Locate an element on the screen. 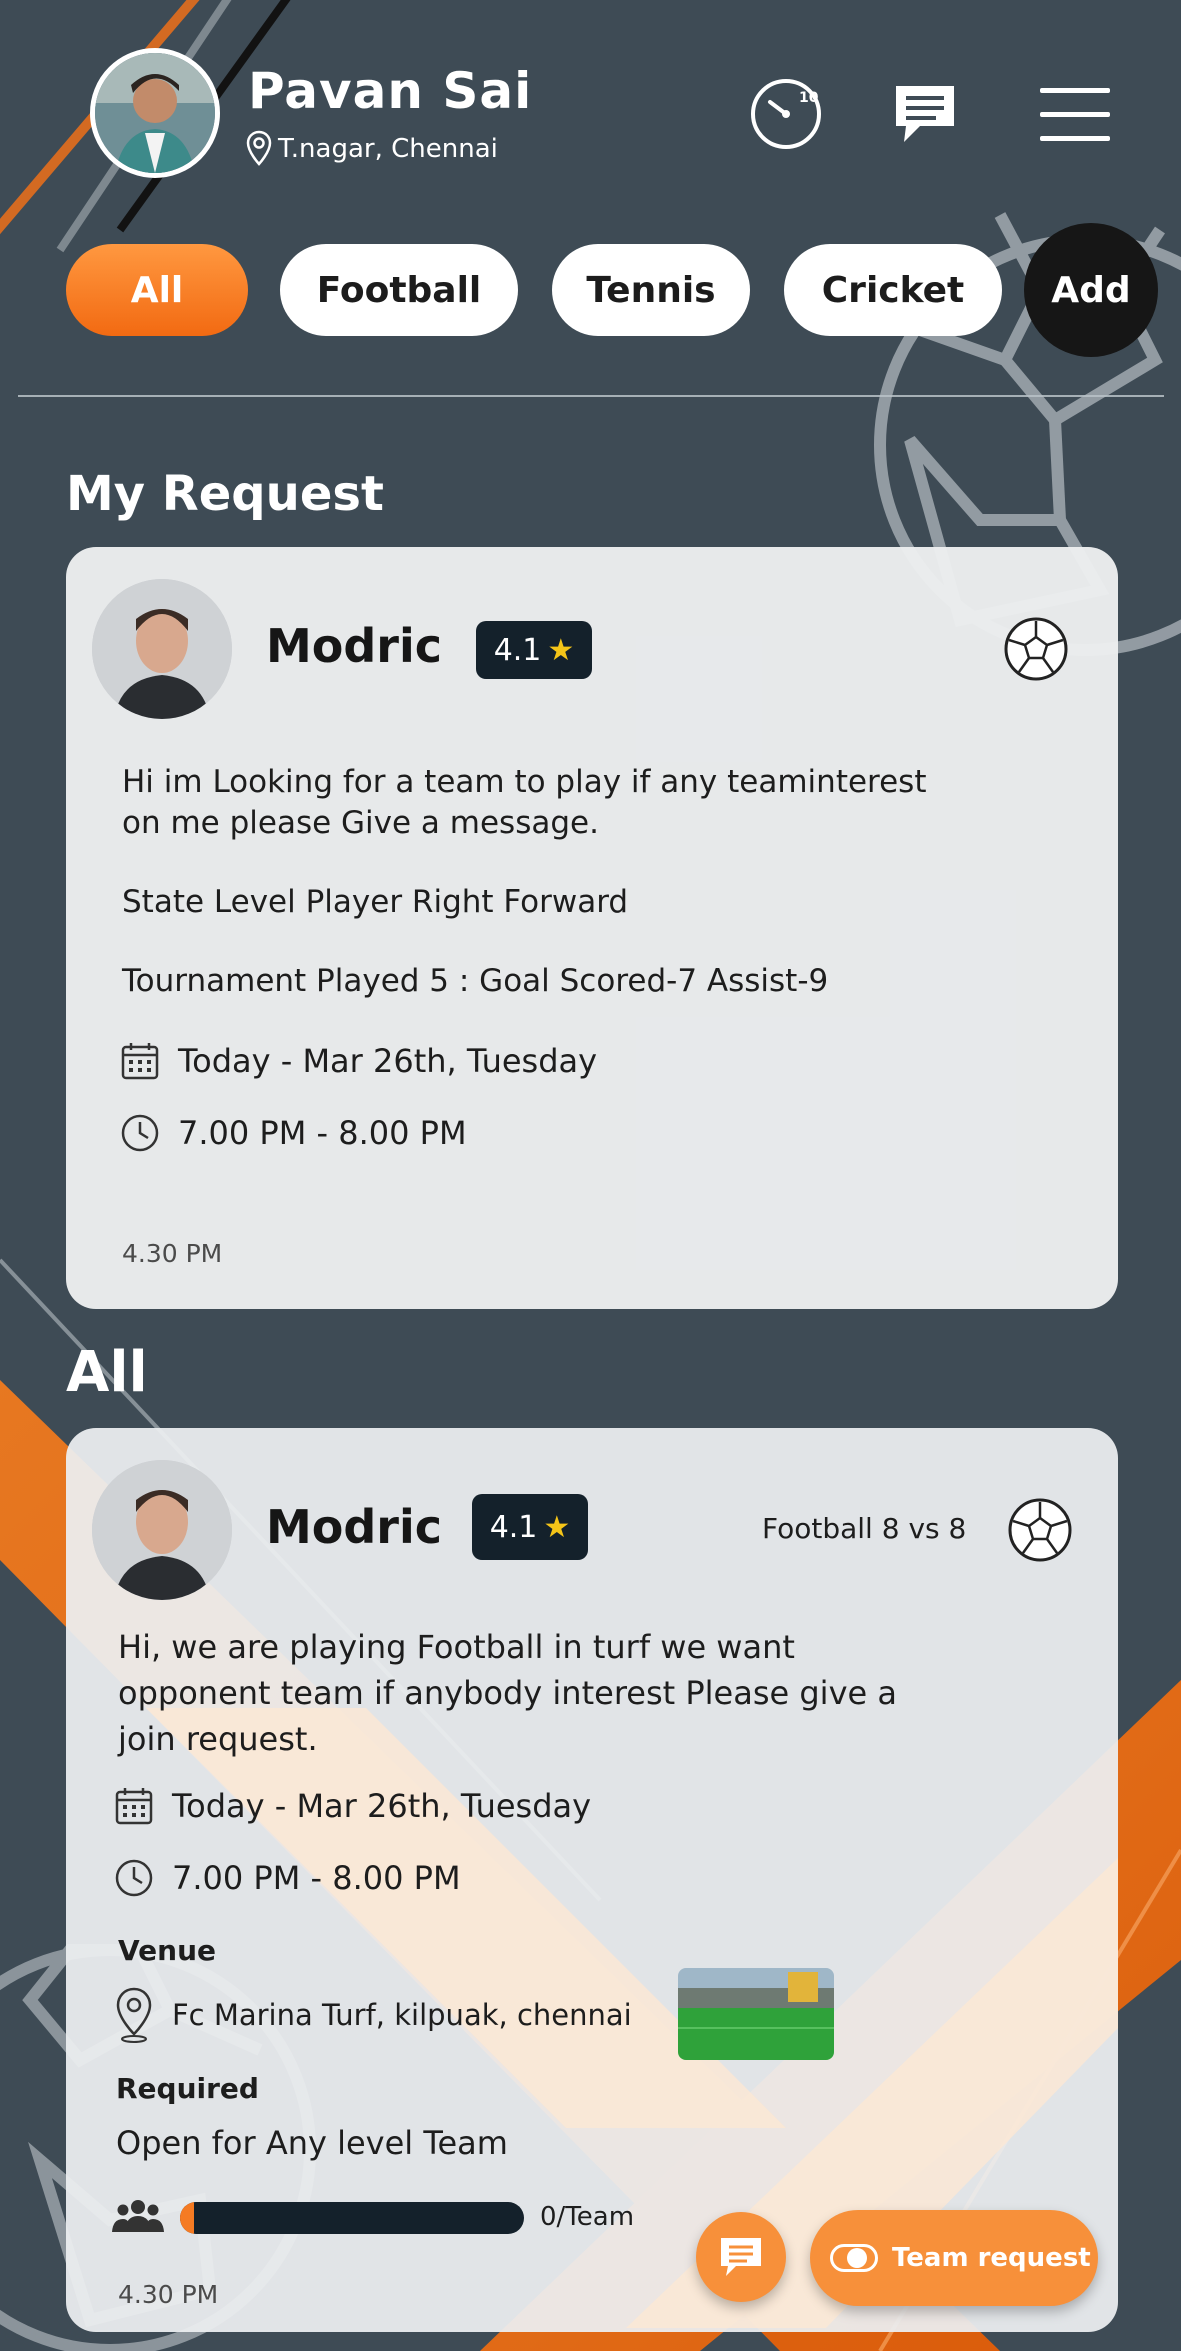 The width and height of the screenshot is (1181, 2351). divider is located at coordinates (591, 396).